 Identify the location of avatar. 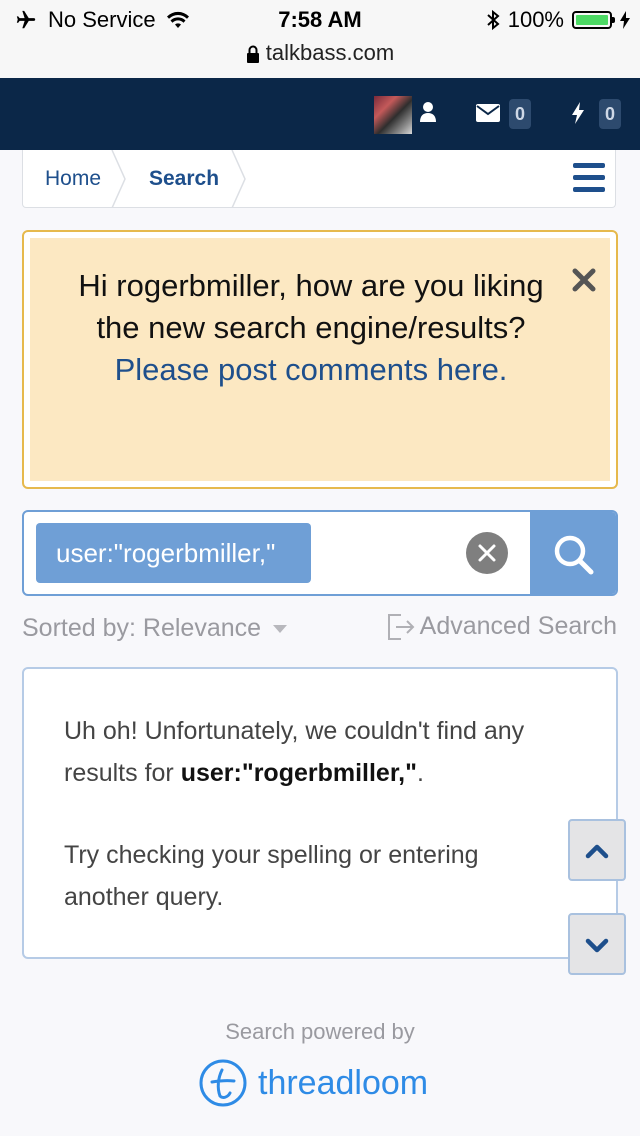
(393, 115).